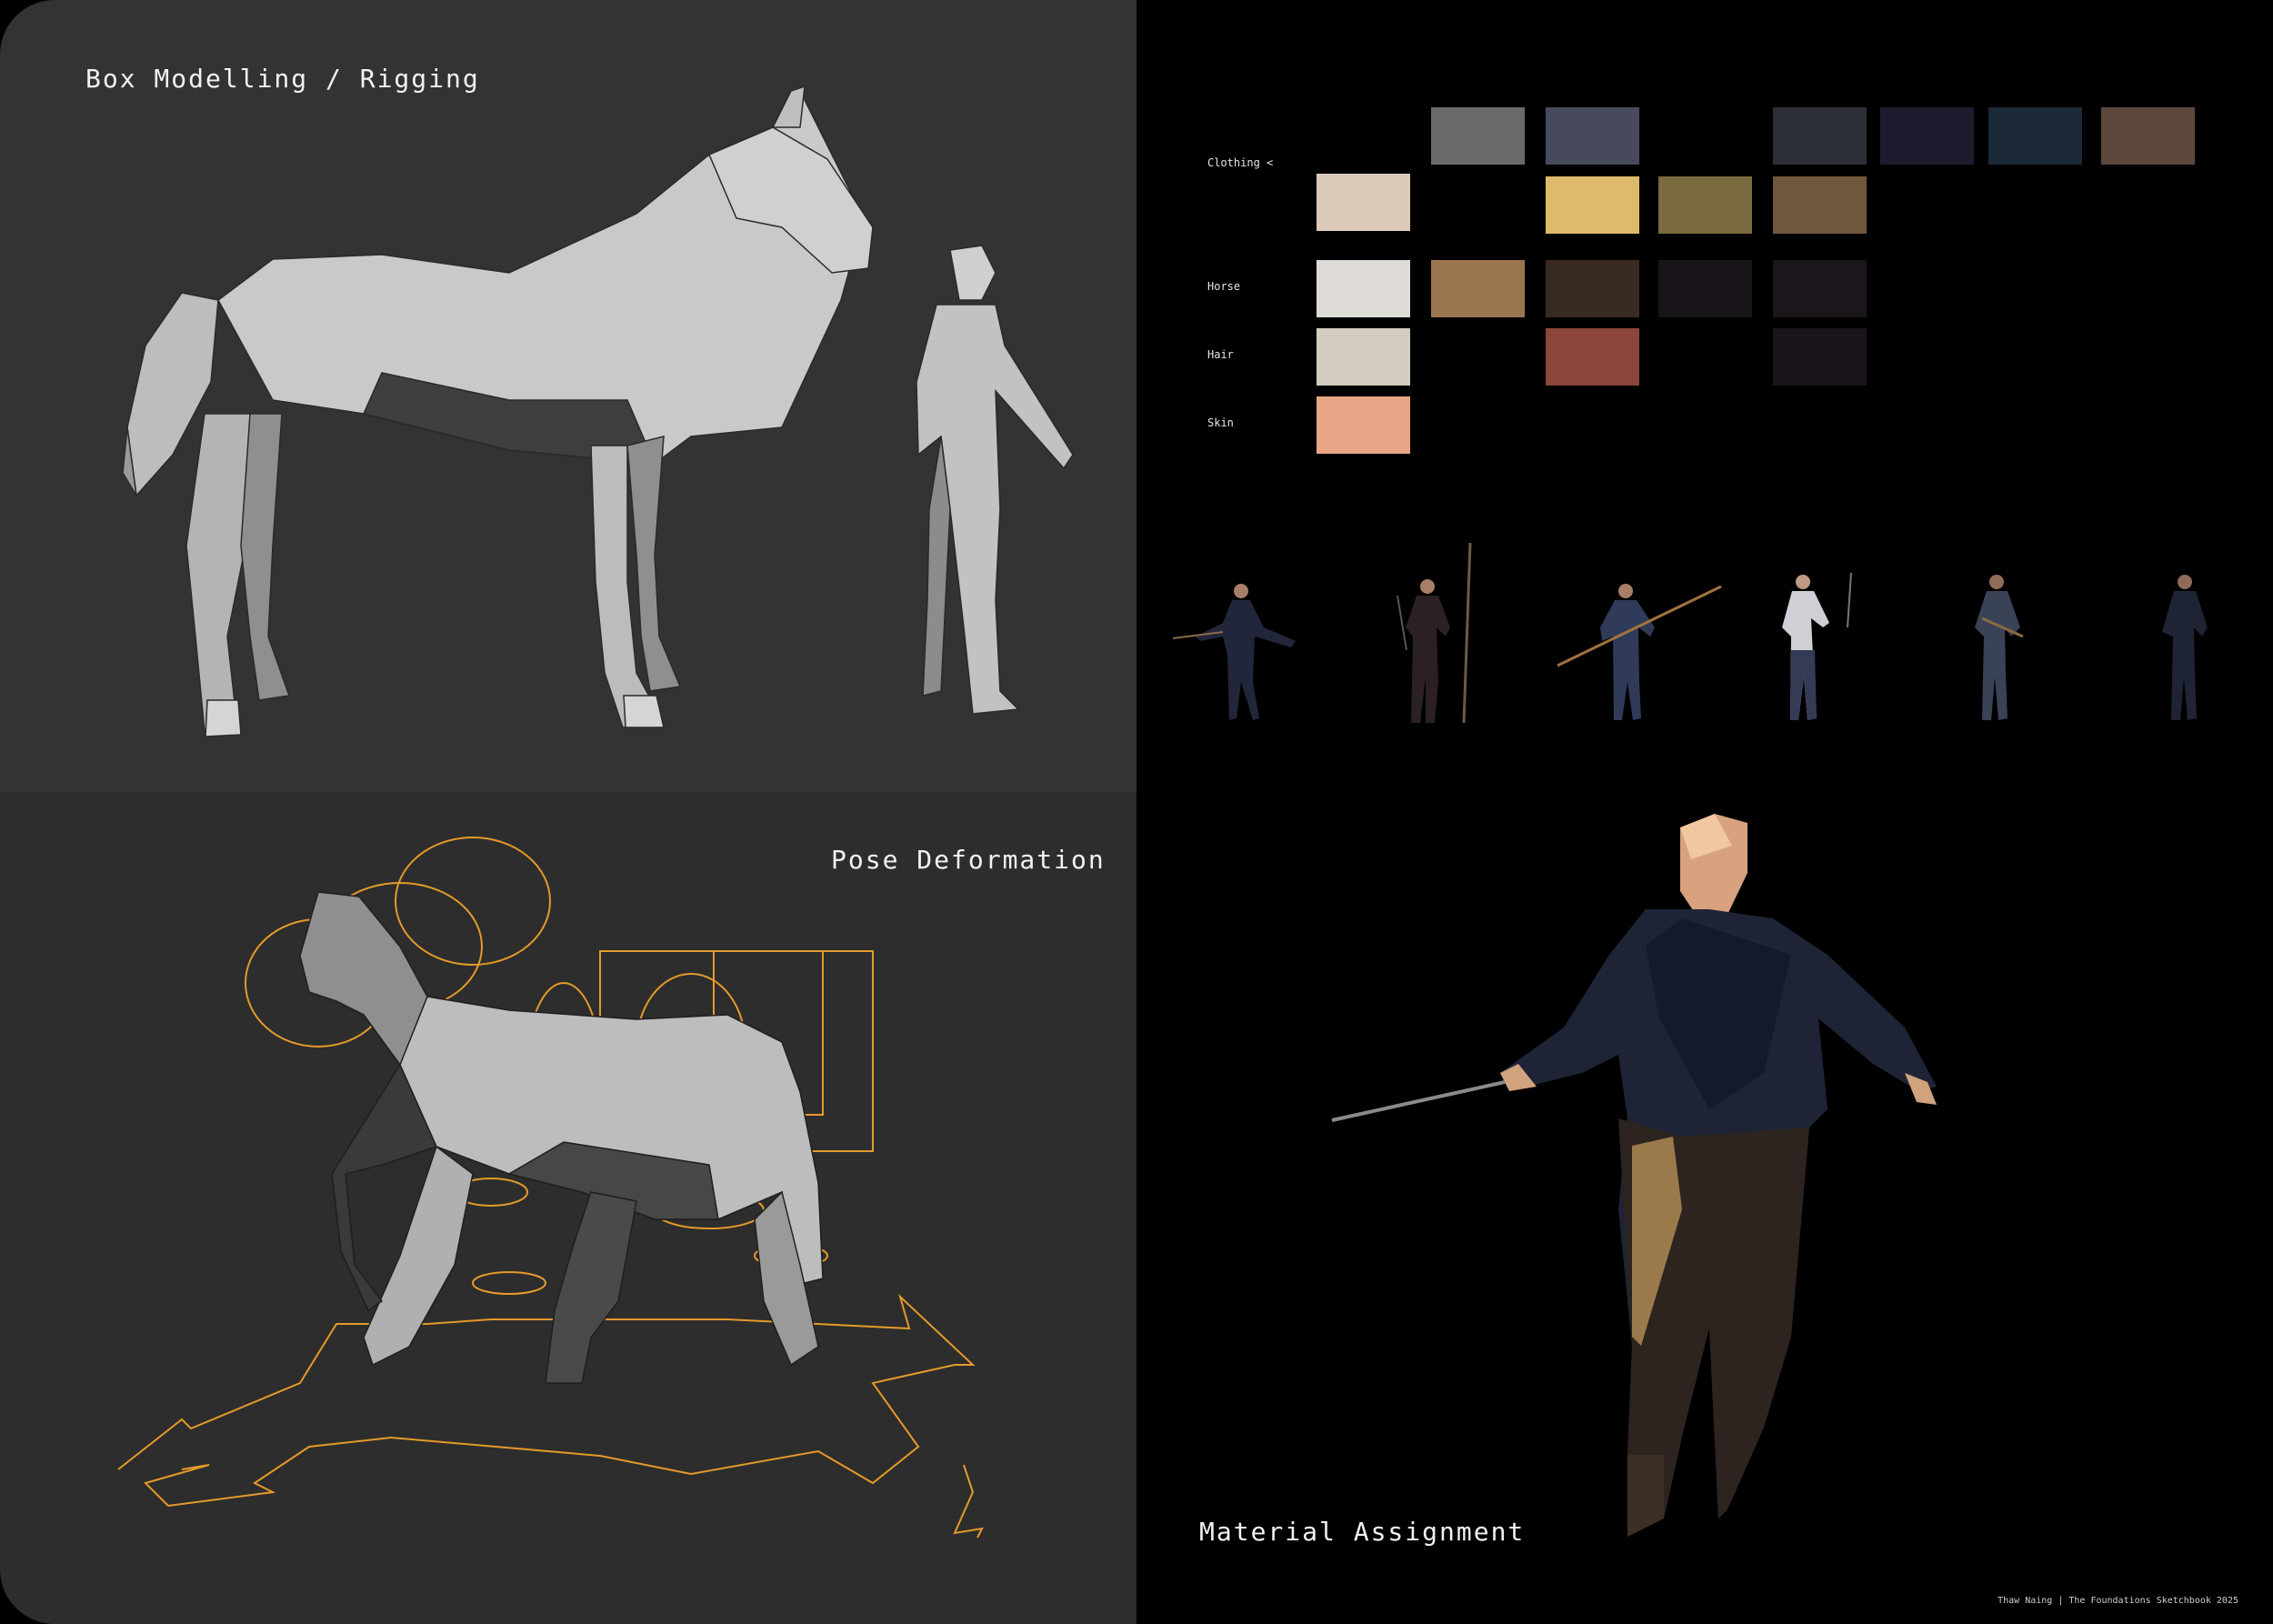 This screenshot has width=2273, height=1624. Describe the element at coordinates (561, 1137) in the screenshot. I see `posed-horse-mesh` at that location.